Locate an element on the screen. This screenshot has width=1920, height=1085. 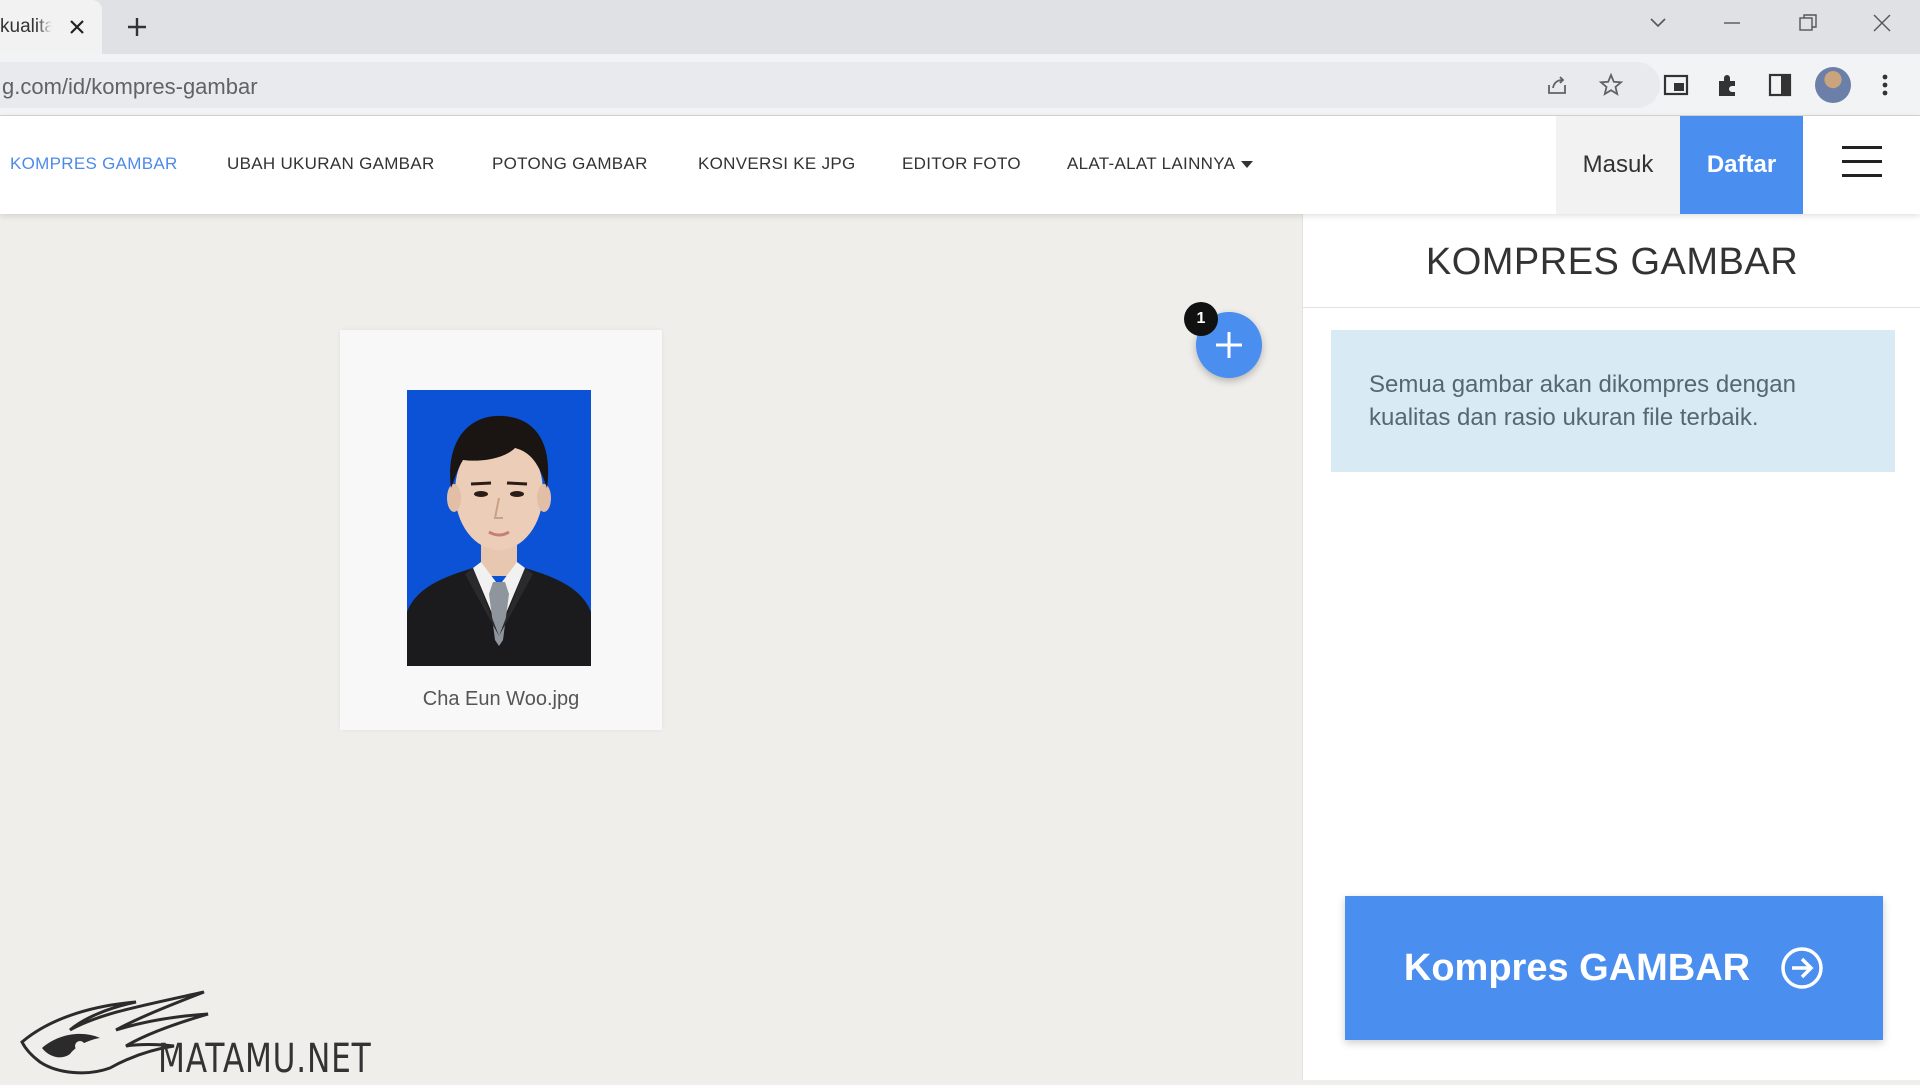
tab-close-icon is located at coordinates (77, 27).